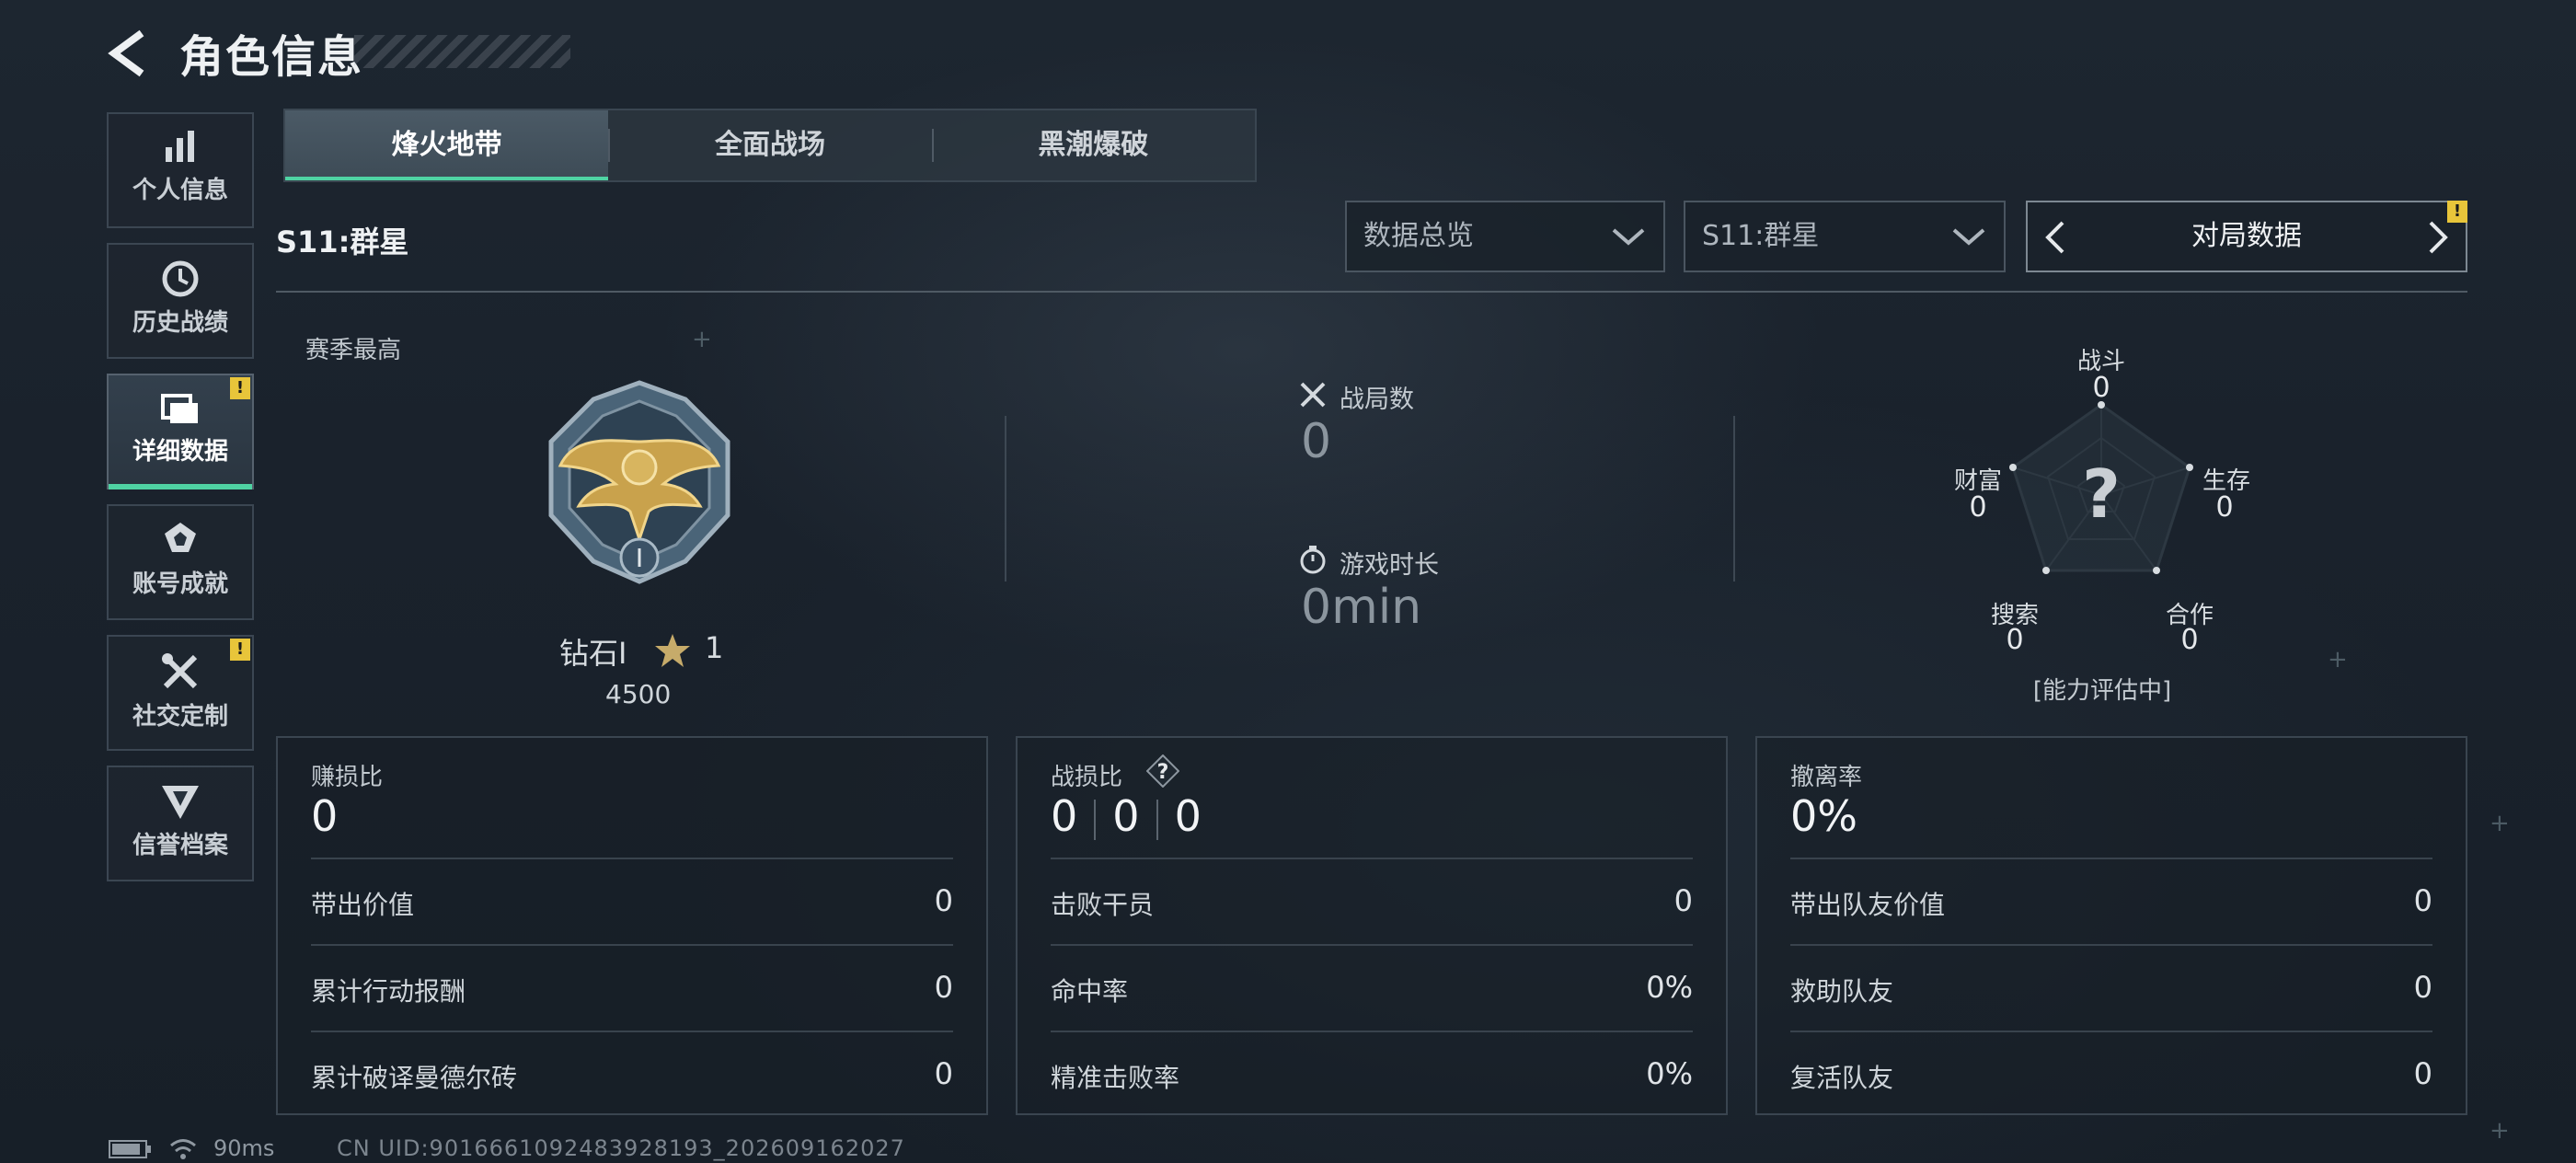 This screenshot has height=1163, width=2576. Describe the element at coordinates (639, 483) in the screenshot. I see `rank-medal-emblem` at that location.